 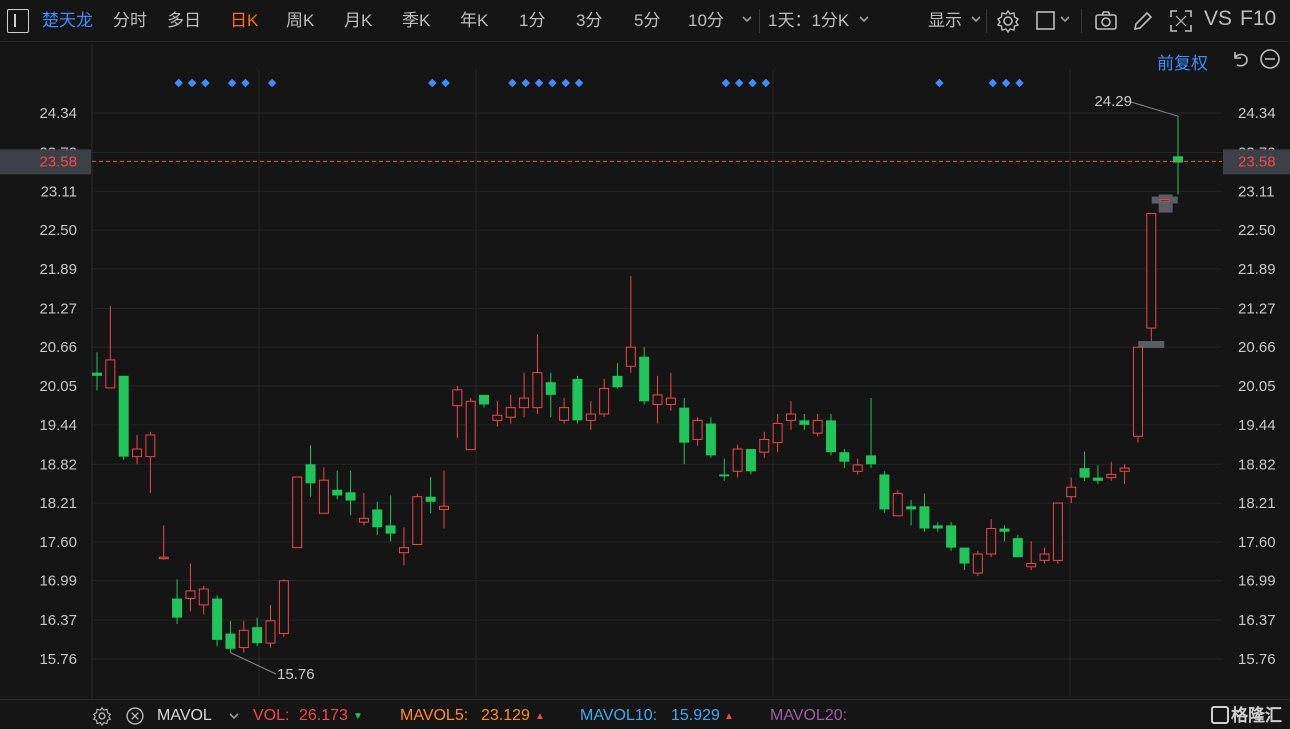 What do you see at coordinates (1047, 21) in the screenshot?
I see `layout-square-icon` at bounding box center [1047, 21].